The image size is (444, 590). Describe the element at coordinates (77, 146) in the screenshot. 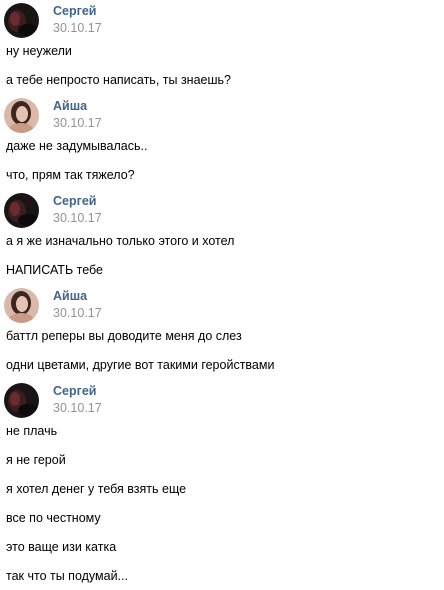

I see `message-text: даже не задумывалась..` at that location.